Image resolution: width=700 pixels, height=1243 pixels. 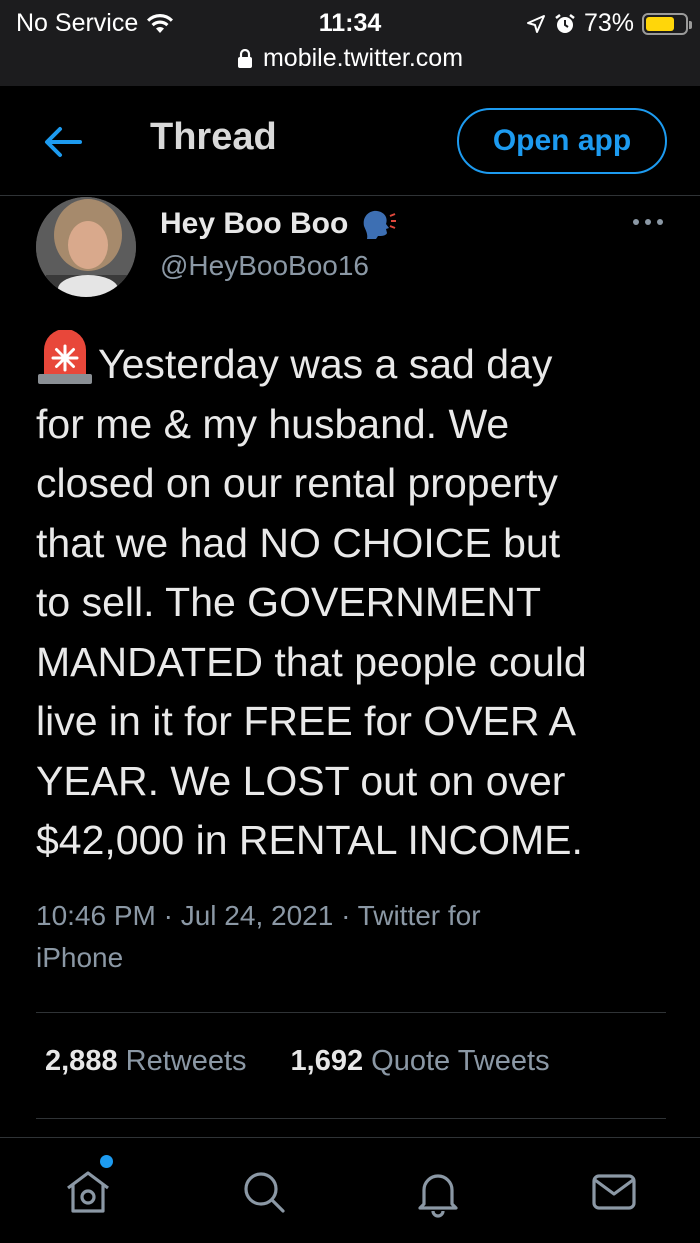 I want to click on tweet-stats: 2,888 Retweets 1,692 Quote Tweets, so click(x=297, y=1061).